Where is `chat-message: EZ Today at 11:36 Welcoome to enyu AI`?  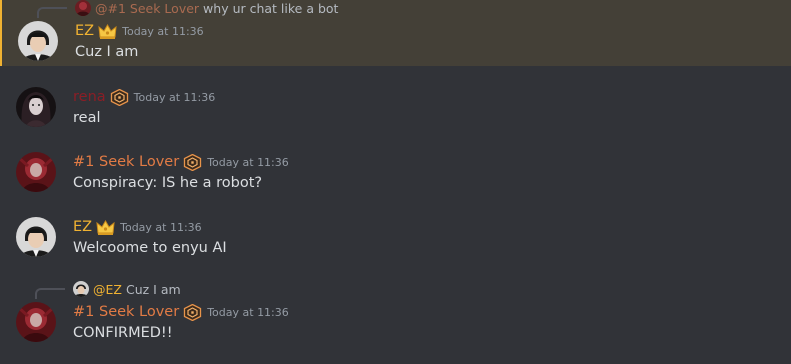
chat-message: EZ Today at 11:36 Welcoome to enyu AI is located at coordinates (395, 239).